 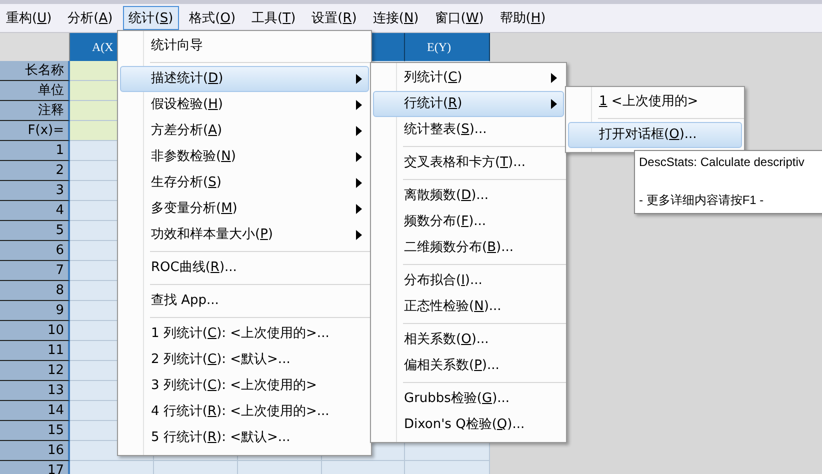 What do you see at coordinates (722, 162) in the screenshot?
I see `tooltip-text: DescStats: Calculate descriptiv` at bounding box center [722, 162].